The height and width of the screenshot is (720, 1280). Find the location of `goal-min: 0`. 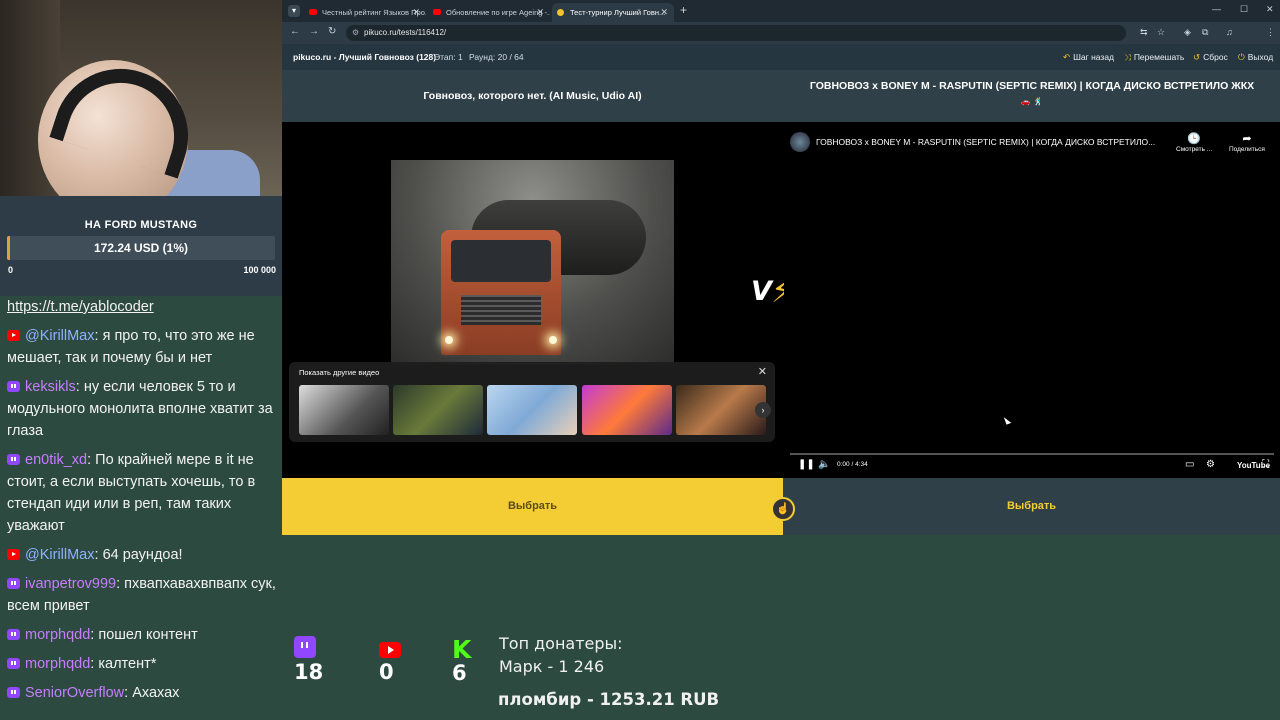

goal-min: 0 is located at coordinates (11, 270).